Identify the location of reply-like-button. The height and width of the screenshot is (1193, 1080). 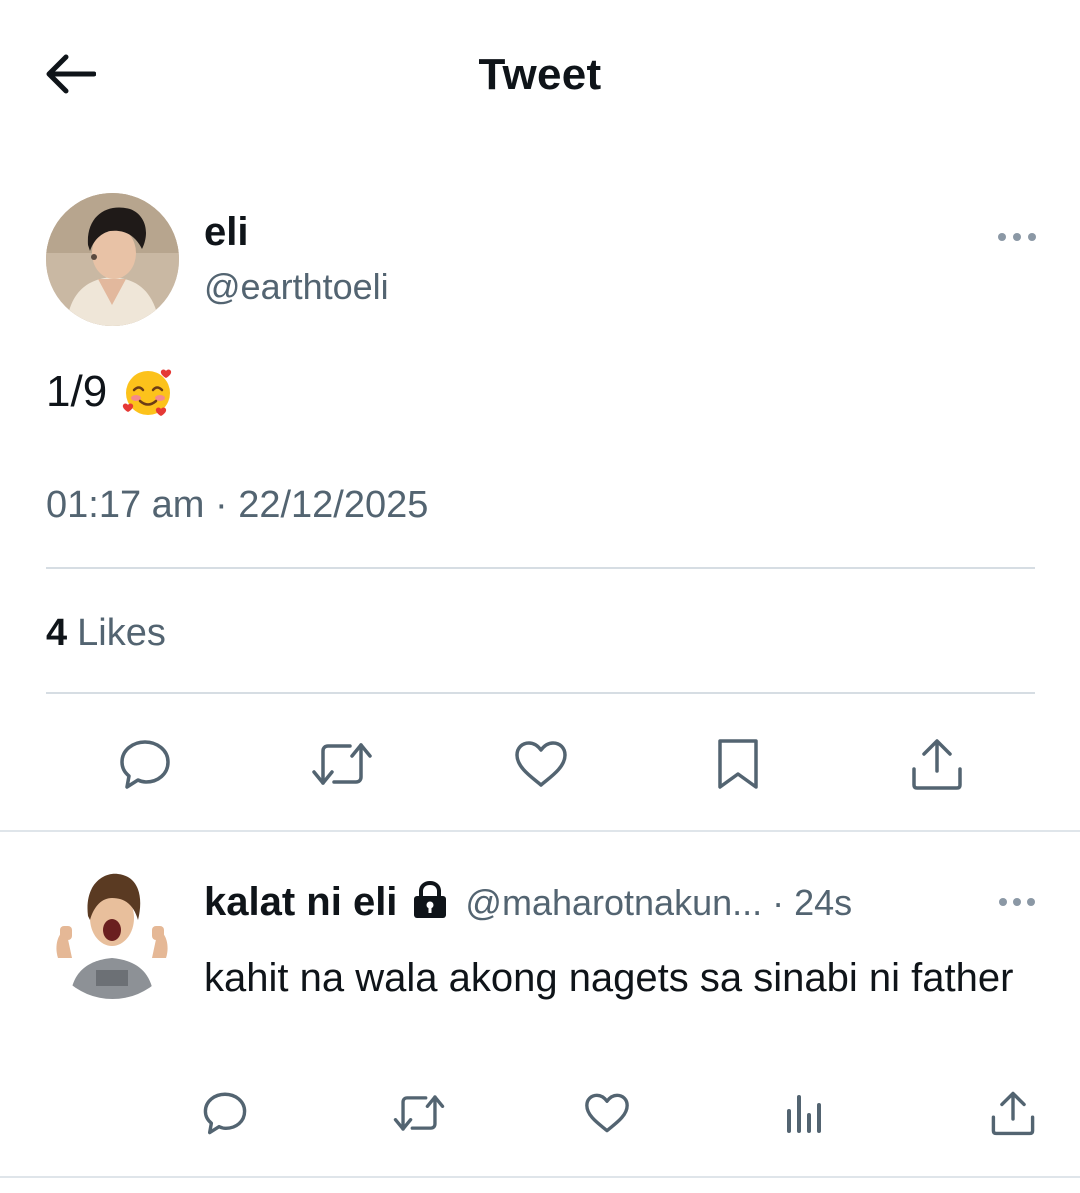
(607, 1113).